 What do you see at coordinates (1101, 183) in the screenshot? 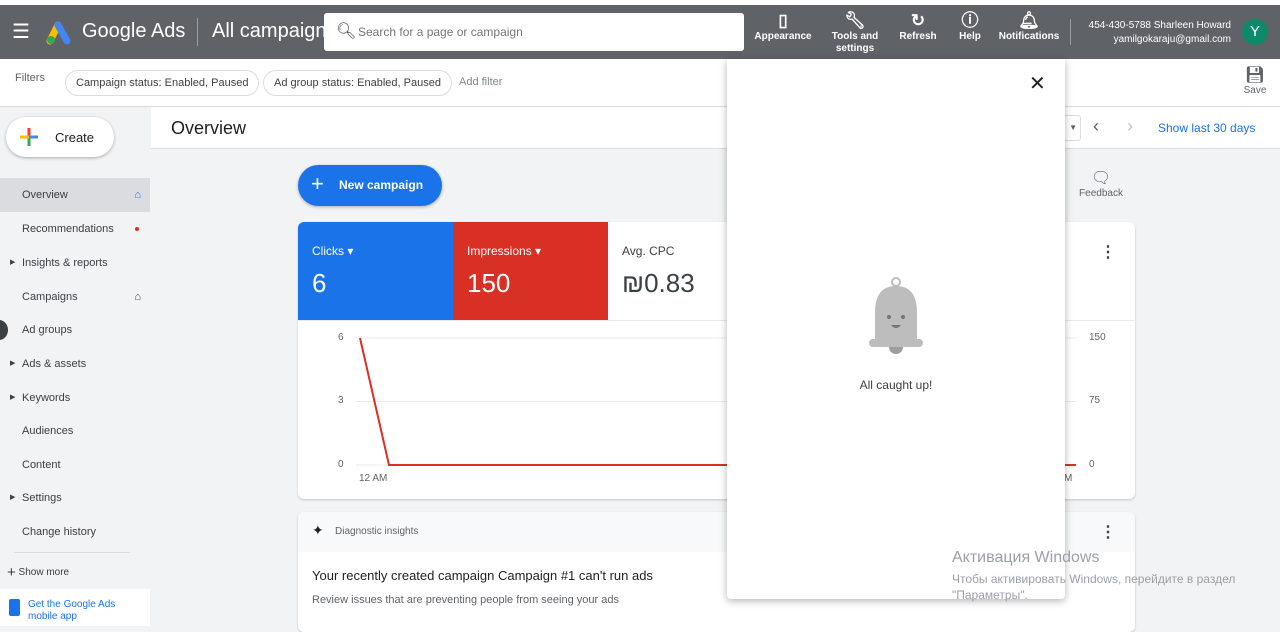
I see `feedback-button: 🗨︎ Feedback` at bounding box center [1101, 183].